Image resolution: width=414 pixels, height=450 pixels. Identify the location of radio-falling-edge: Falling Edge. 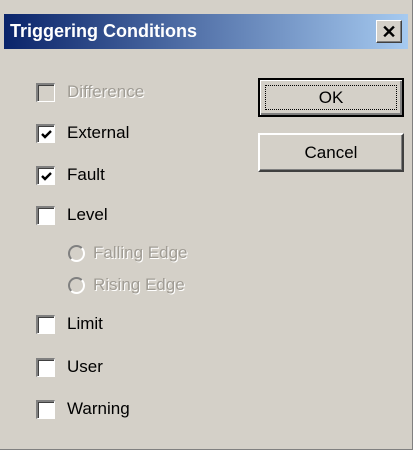
(128, 253).